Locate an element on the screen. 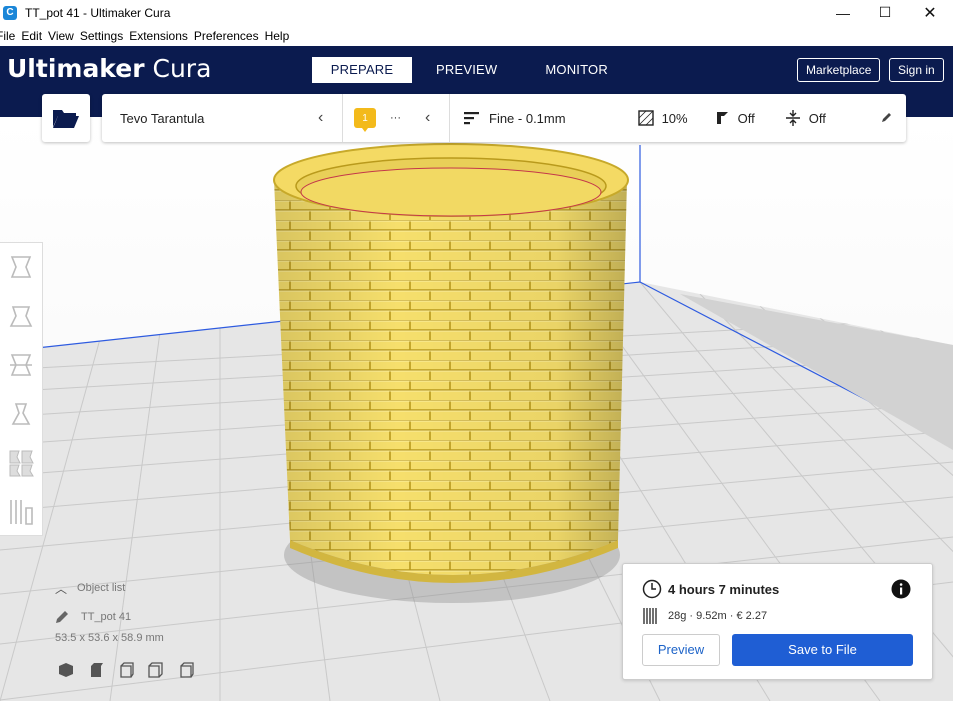 The width and height of the screenshot is (953, 701). clock-icon is located at coordinates (652, 589).